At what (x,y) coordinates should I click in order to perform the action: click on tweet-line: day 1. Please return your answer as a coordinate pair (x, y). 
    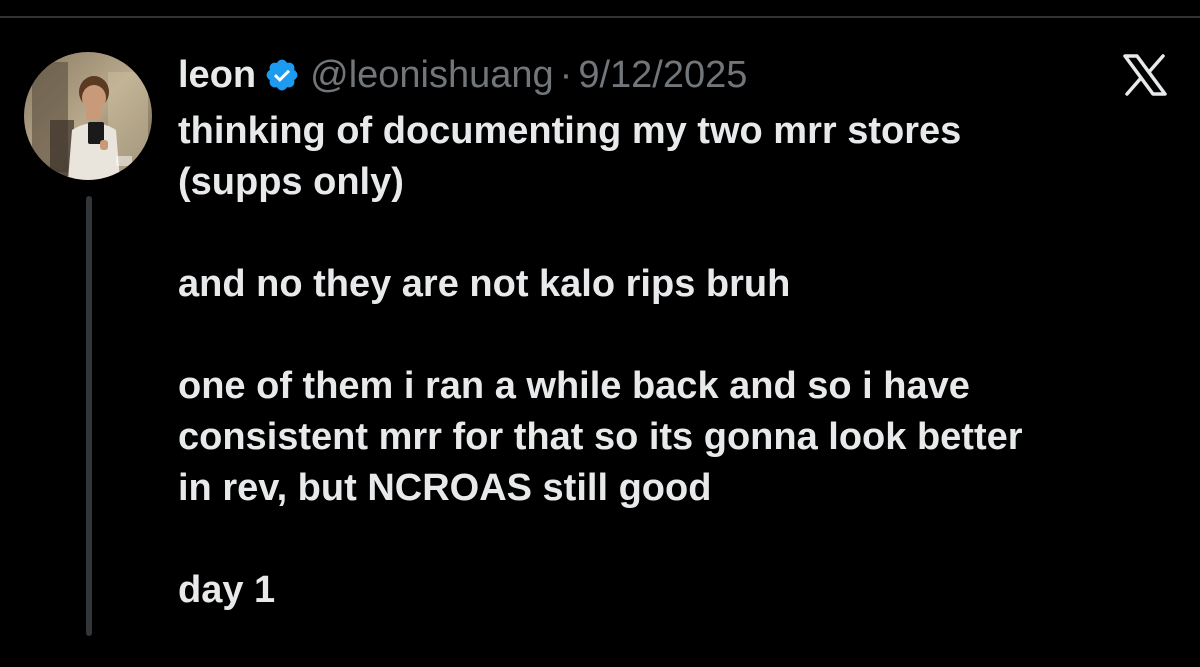
    Looking at the image, I should click on (227, 590).